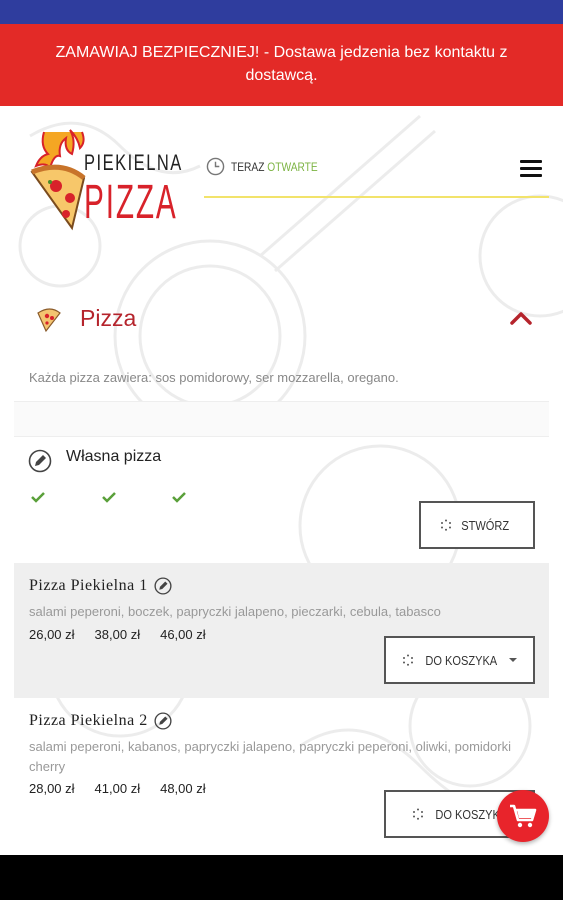  I want to click on status-label: TERAZ OTWARTE, so click(274, 166).